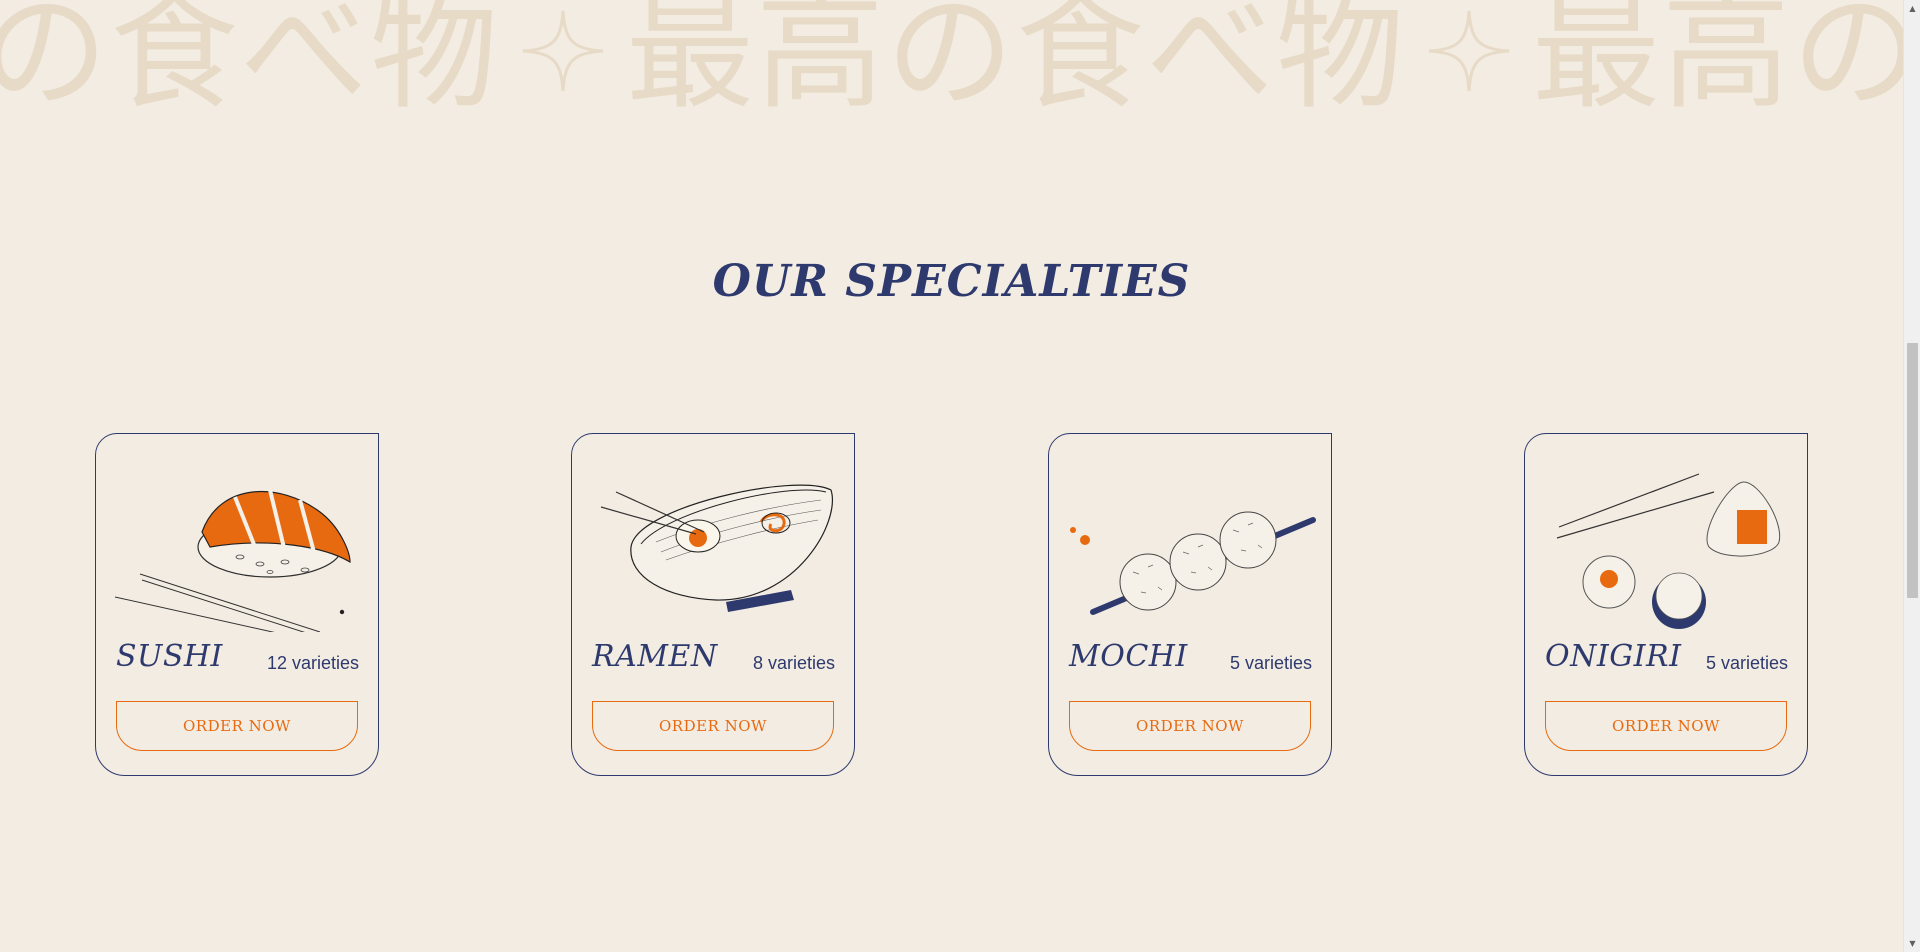  Describe the element at coordinates (714, 542) in the screenshot. I see `ramen-illustration-icon` at that location.